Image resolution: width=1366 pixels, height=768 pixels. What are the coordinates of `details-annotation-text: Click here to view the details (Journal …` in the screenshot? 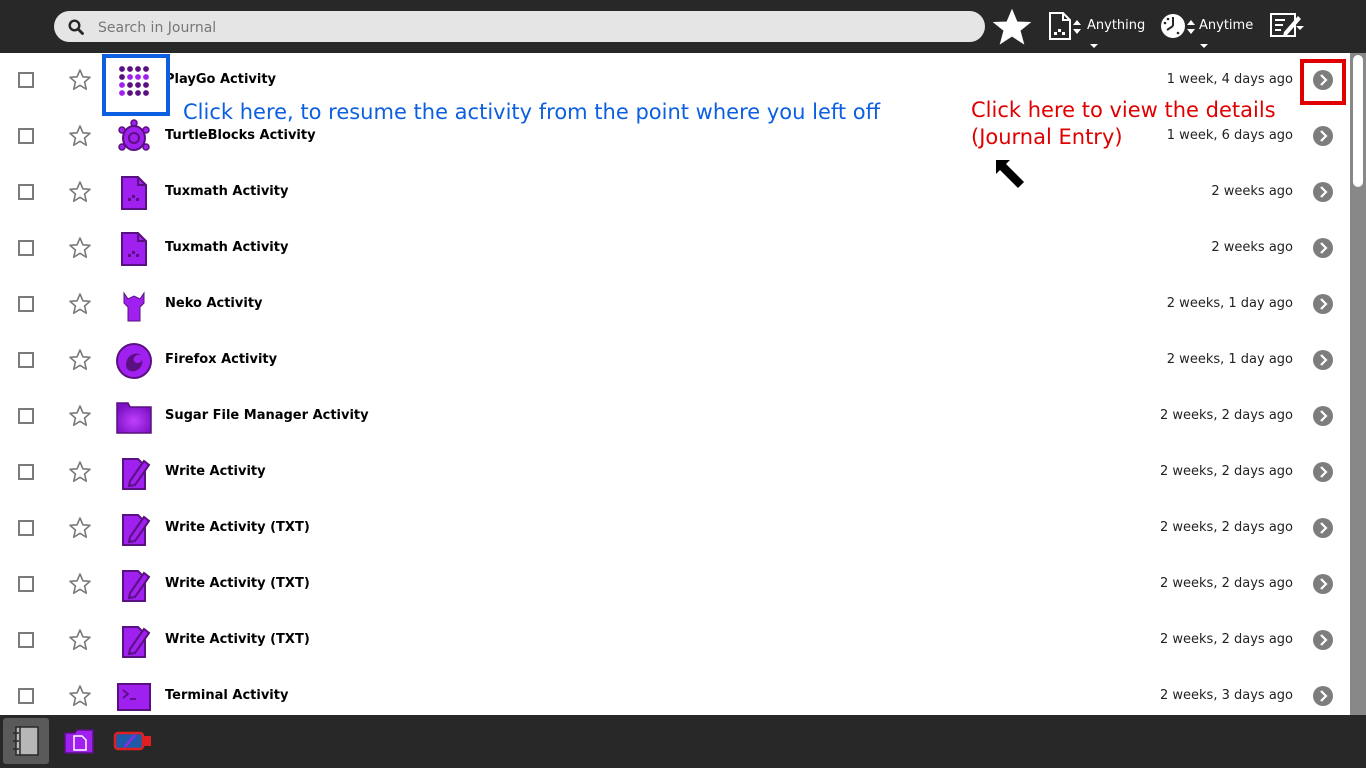 It's located at (1123, 124).